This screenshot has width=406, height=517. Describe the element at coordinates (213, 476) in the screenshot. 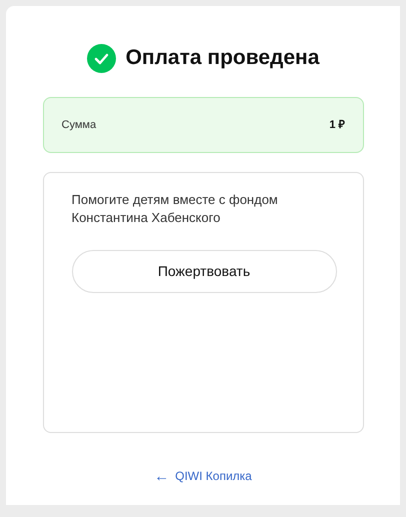

I see `back-link-label: QIWI Копилка` at that location.